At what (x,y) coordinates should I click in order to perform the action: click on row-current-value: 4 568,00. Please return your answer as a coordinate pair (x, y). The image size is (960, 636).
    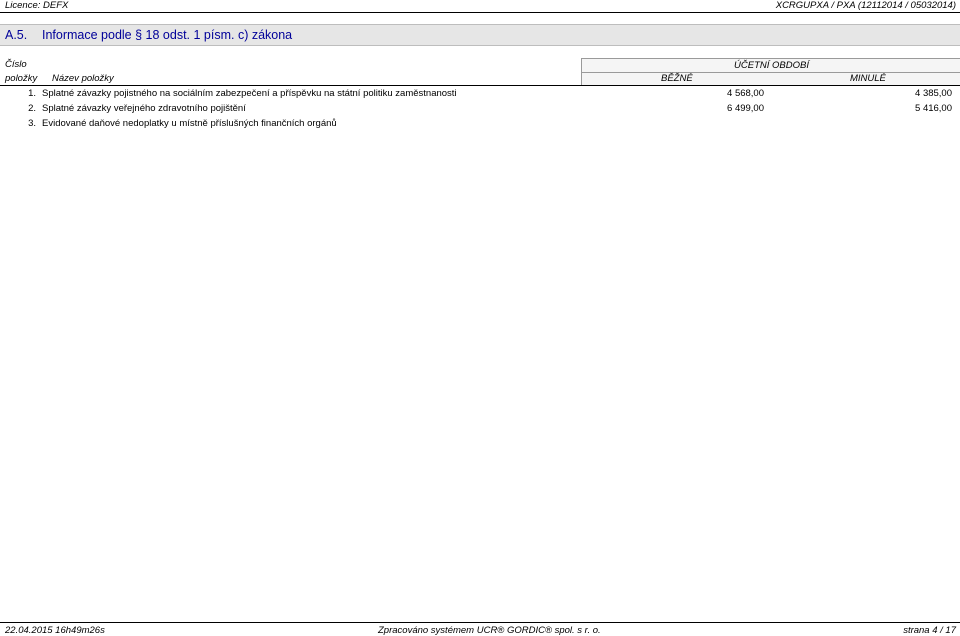
    Looking at the image, I should click on (745, 93).